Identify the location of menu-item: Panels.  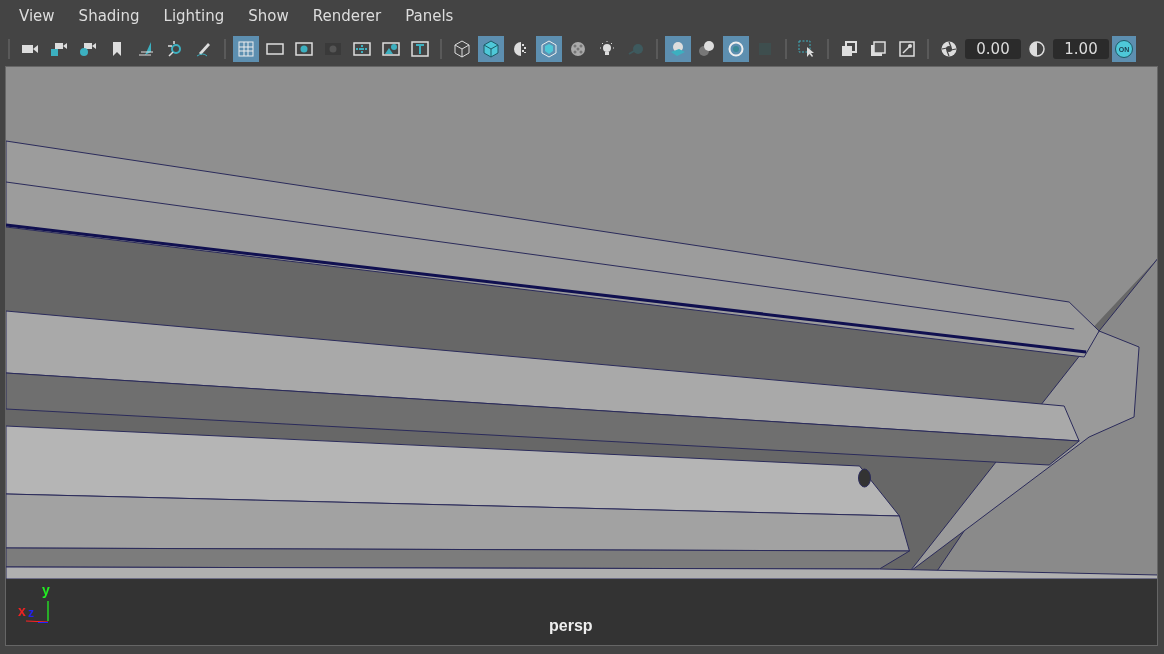
(429, 16).